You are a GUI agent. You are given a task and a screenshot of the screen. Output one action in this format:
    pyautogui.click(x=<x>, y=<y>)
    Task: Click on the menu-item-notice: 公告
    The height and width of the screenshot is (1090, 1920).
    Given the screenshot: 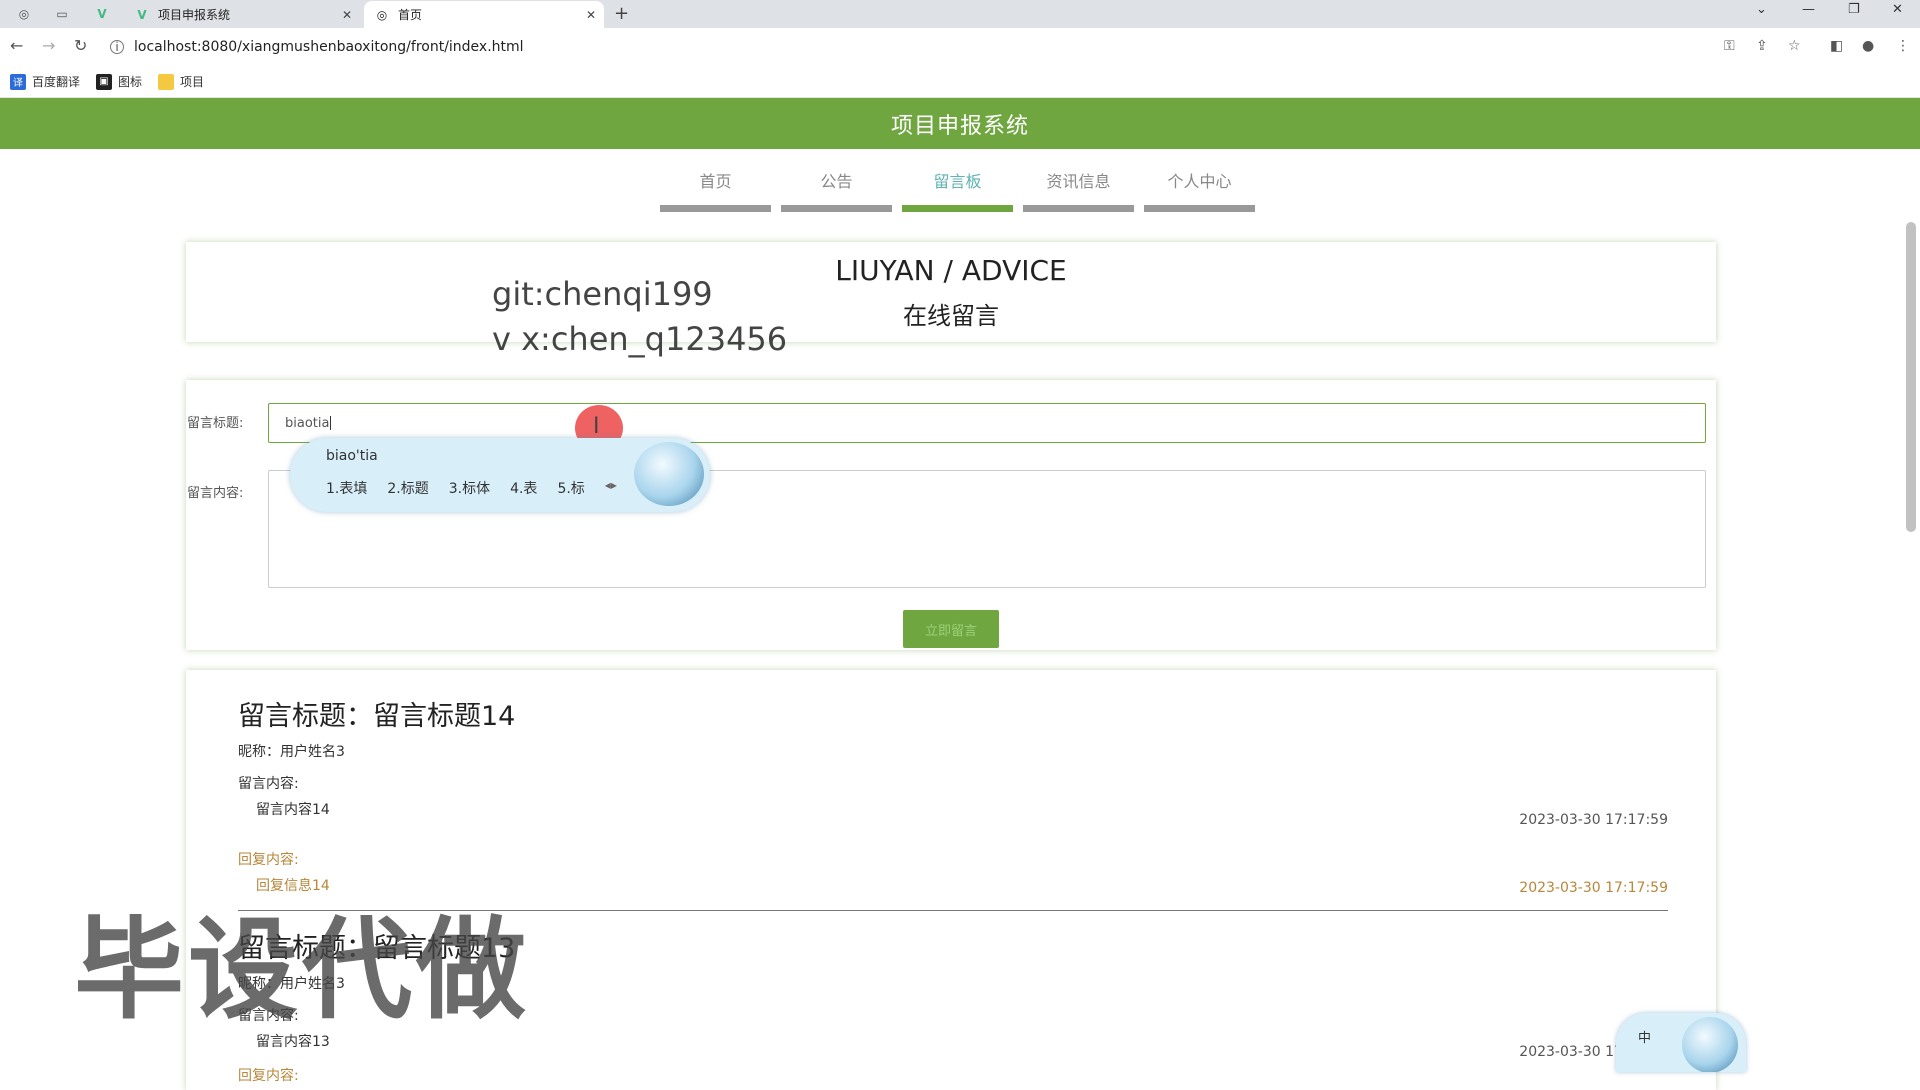 What is the action you would take?
    pyautogui.click(x=836, y=190)
    